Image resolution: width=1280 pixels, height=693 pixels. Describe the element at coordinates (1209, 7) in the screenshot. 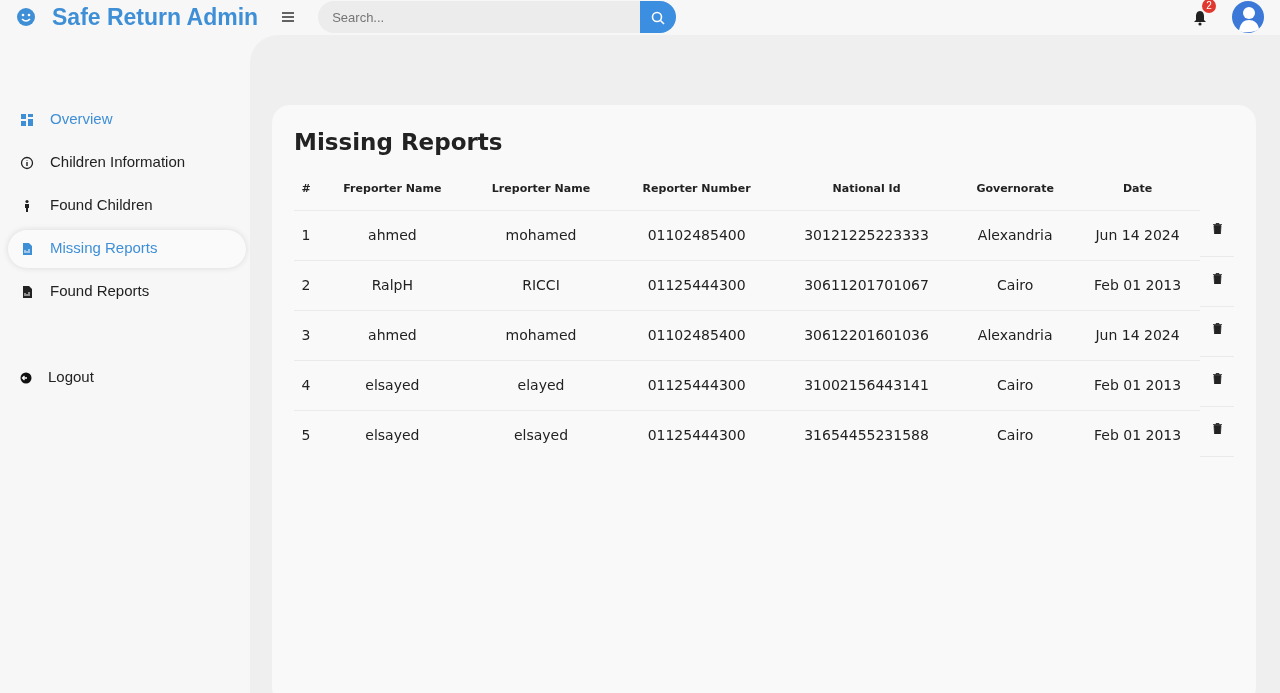

I see `notification-count: 2` at that location.